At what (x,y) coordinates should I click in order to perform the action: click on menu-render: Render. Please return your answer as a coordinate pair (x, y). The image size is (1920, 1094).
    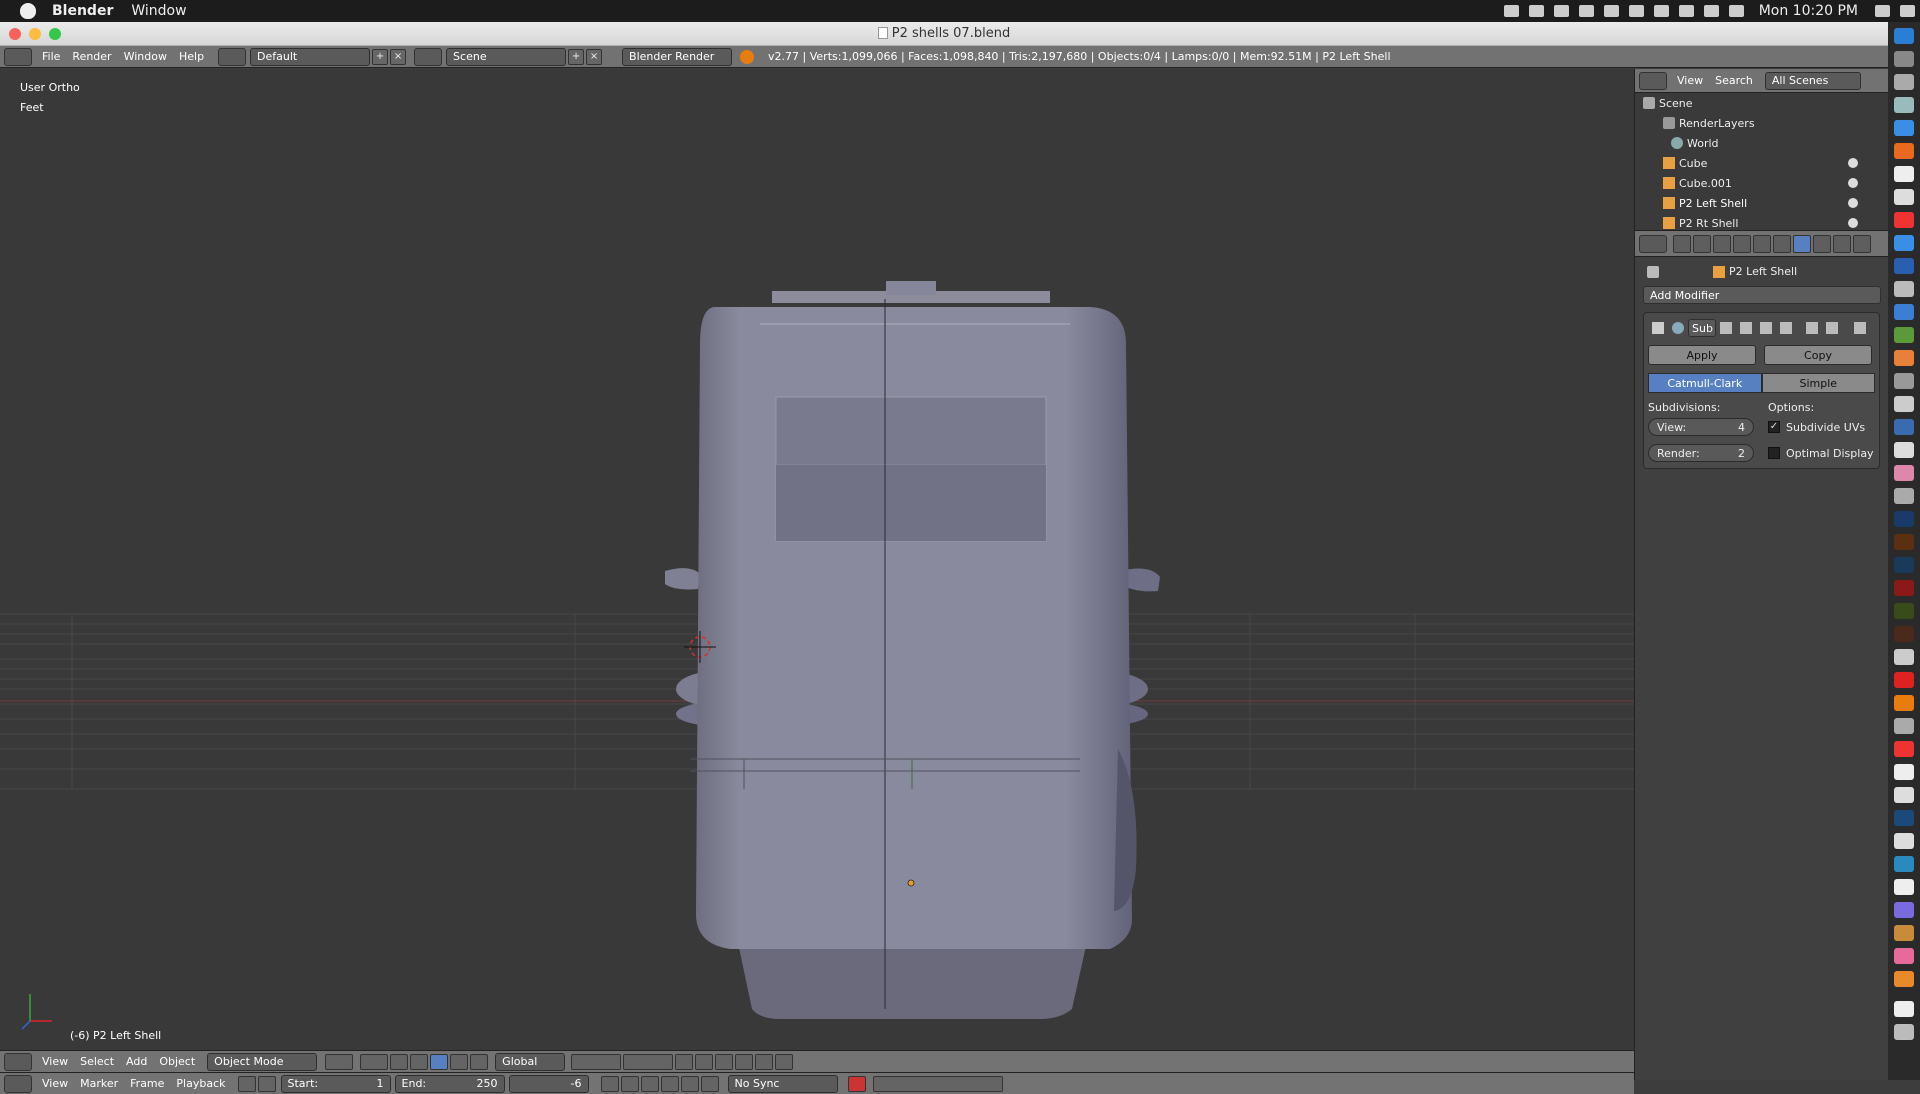
    Looking at the image, I should click on (91, 57).